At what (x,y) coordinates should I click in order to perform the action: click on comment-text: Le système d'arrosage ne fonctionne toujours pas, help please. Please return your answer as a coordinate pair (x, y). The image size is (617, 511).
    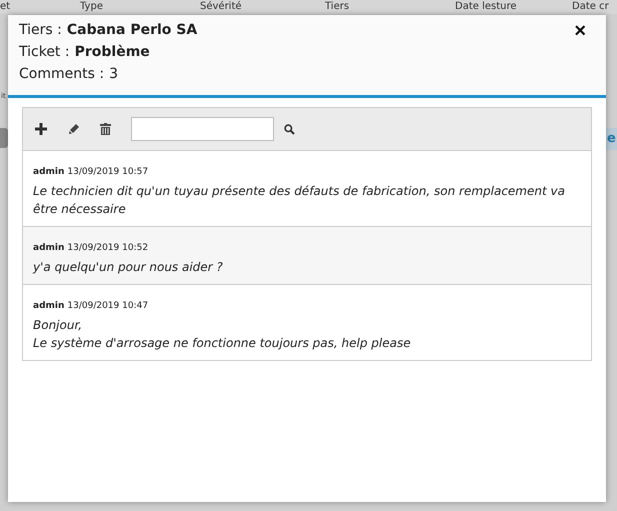
    Looking at the image, I should click on (222, 343).